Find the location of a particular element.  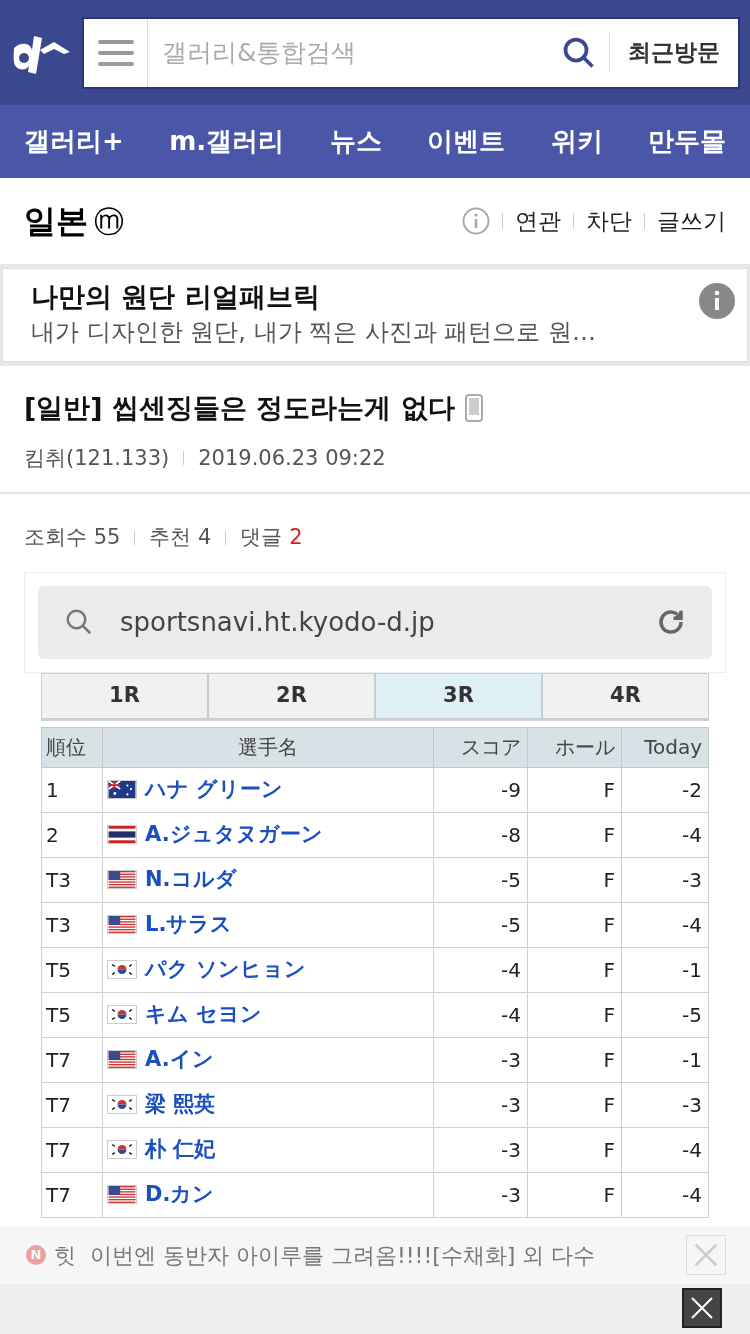

reload-icon is located at coordinates (671, 622).